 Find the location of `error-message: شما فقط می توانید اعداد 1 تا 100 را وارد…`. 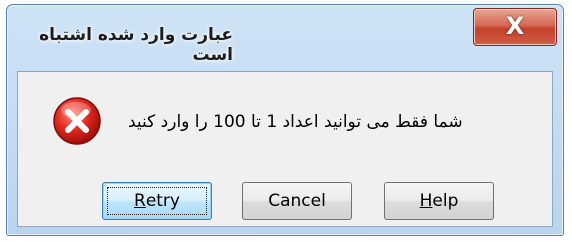

error-message: شما فقط می توانید اعداد 1 تا 100 را وارد… is located at coordinates (295, 122).